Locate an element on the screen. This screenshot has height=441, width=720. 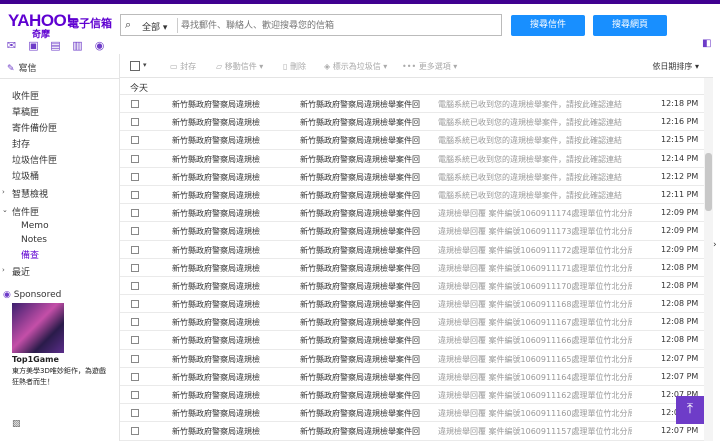
search-web-button: 搜尋網頁 is located at coordinates (630, 25).